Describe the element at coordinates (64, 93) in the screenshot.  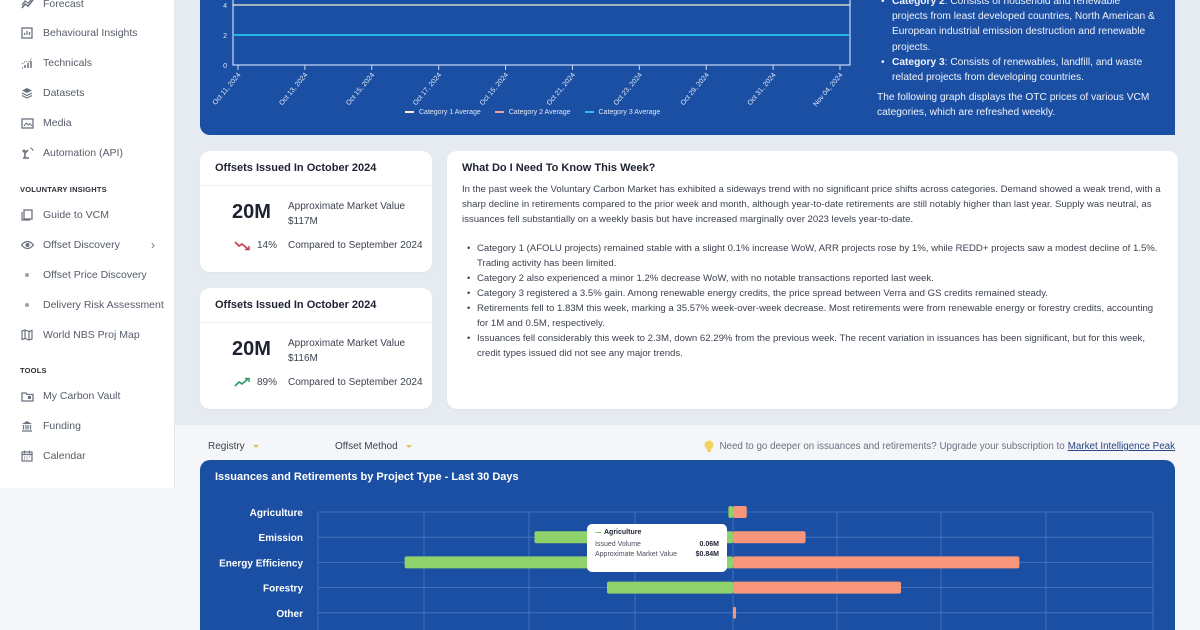
I see `sidebar-item-label: Datasets` at that location.